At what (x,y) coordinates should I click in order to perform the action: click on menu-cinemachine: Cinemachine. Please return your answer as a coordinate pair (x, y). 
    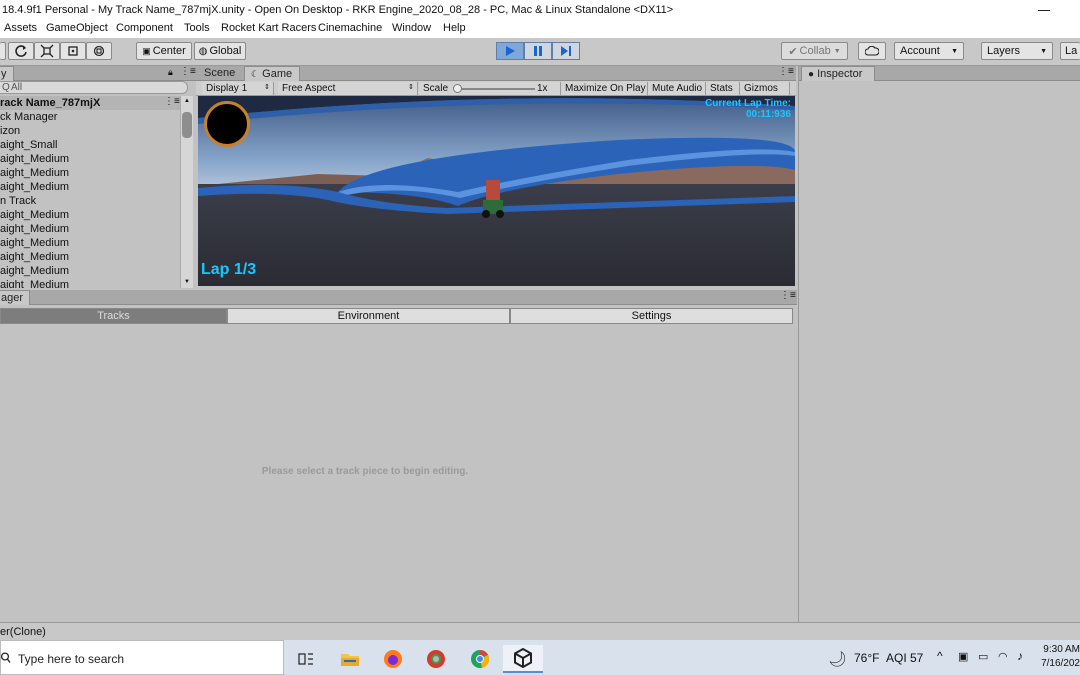
    Looking at the image, I should click on (350, 28).